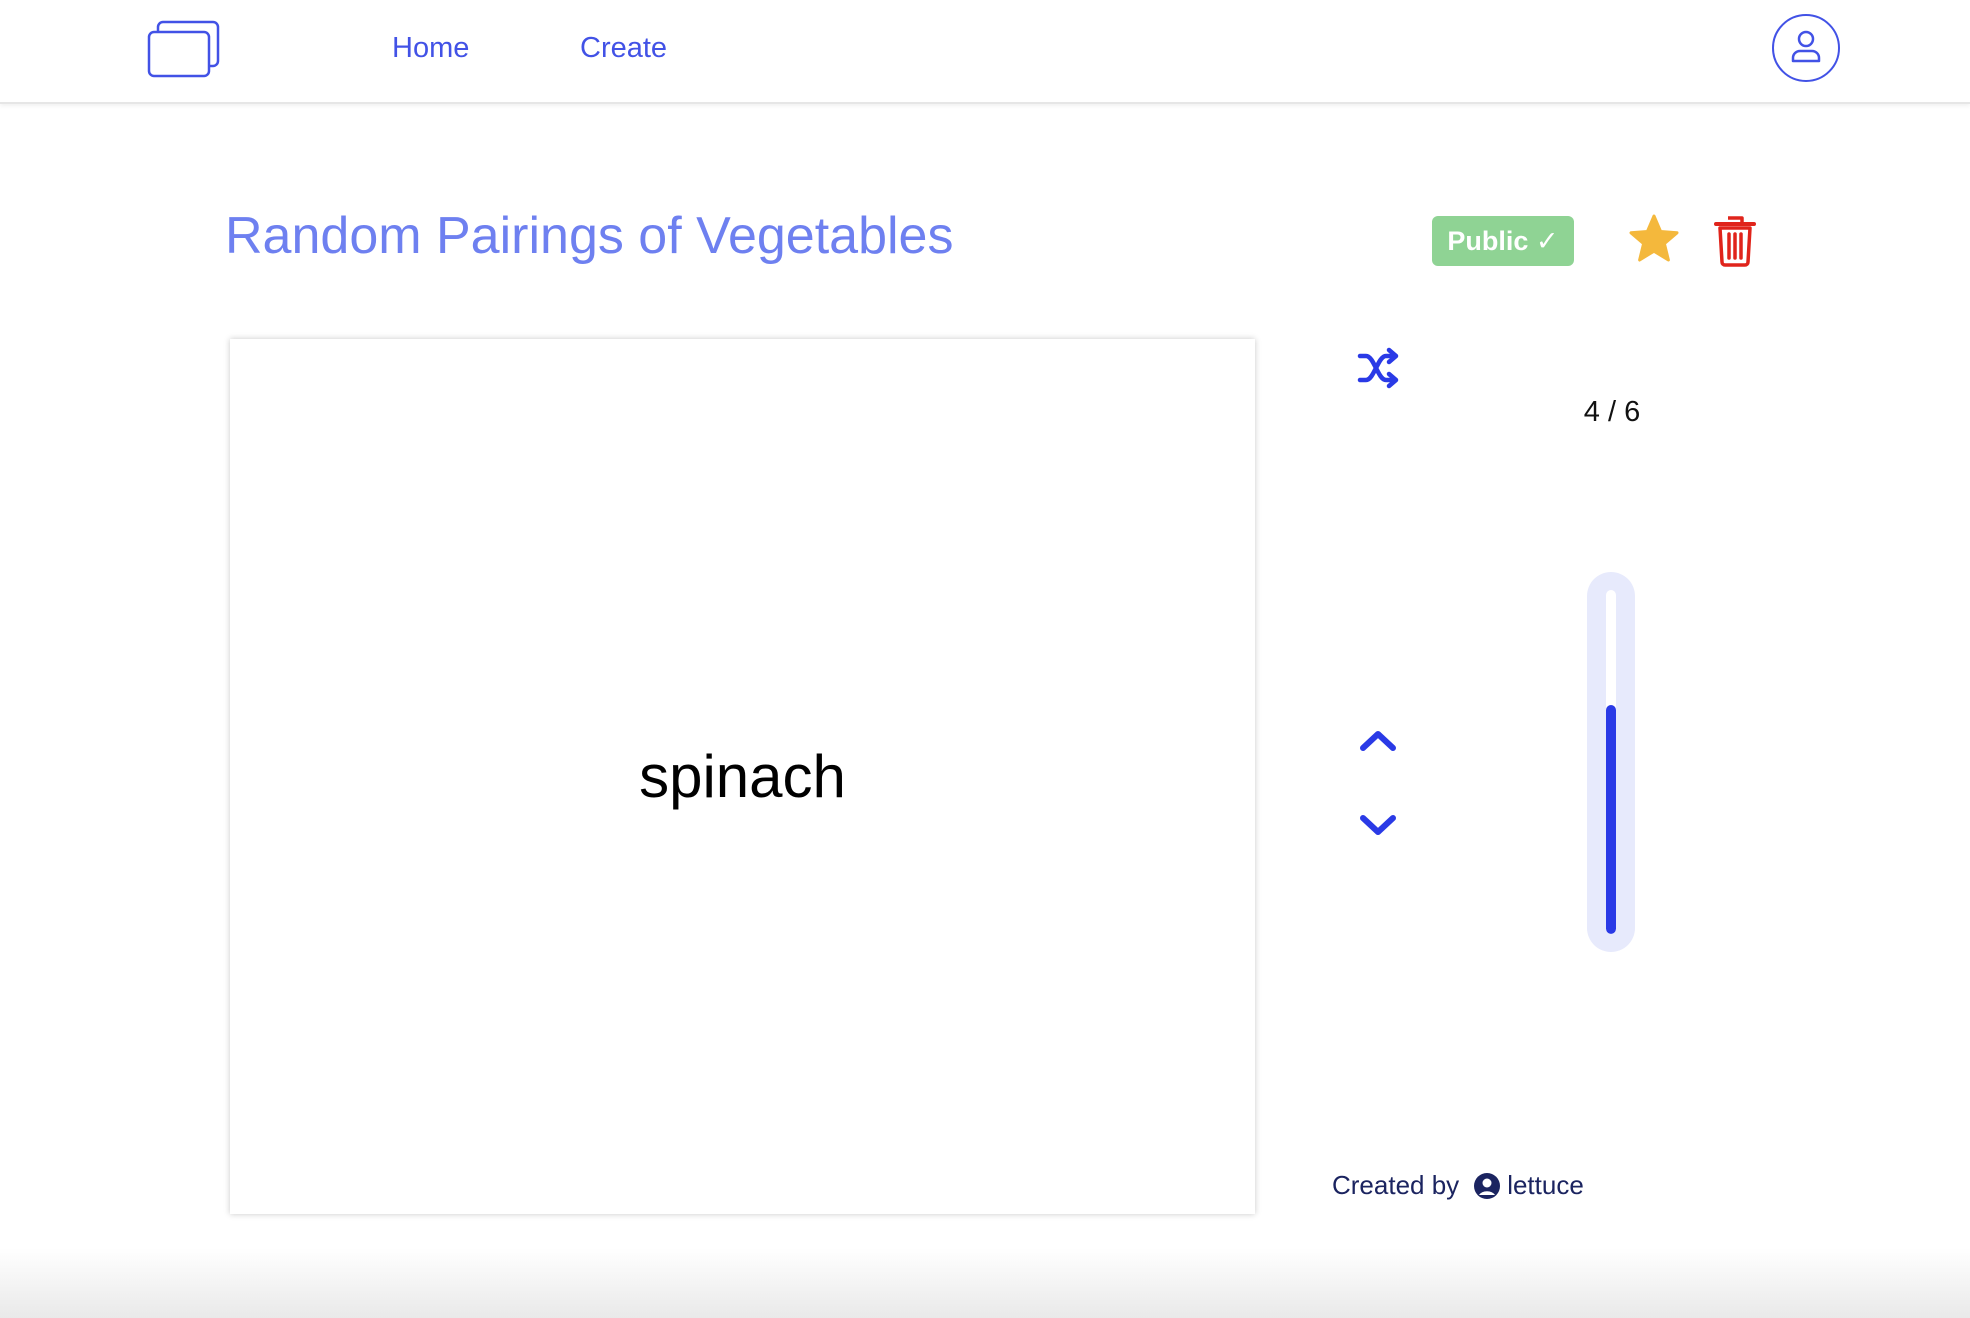  What do you see at coordinates (1503, 241) in the screenshot?
I see `visibility-badge: Public ✓` at bounding box center [1503, 241].